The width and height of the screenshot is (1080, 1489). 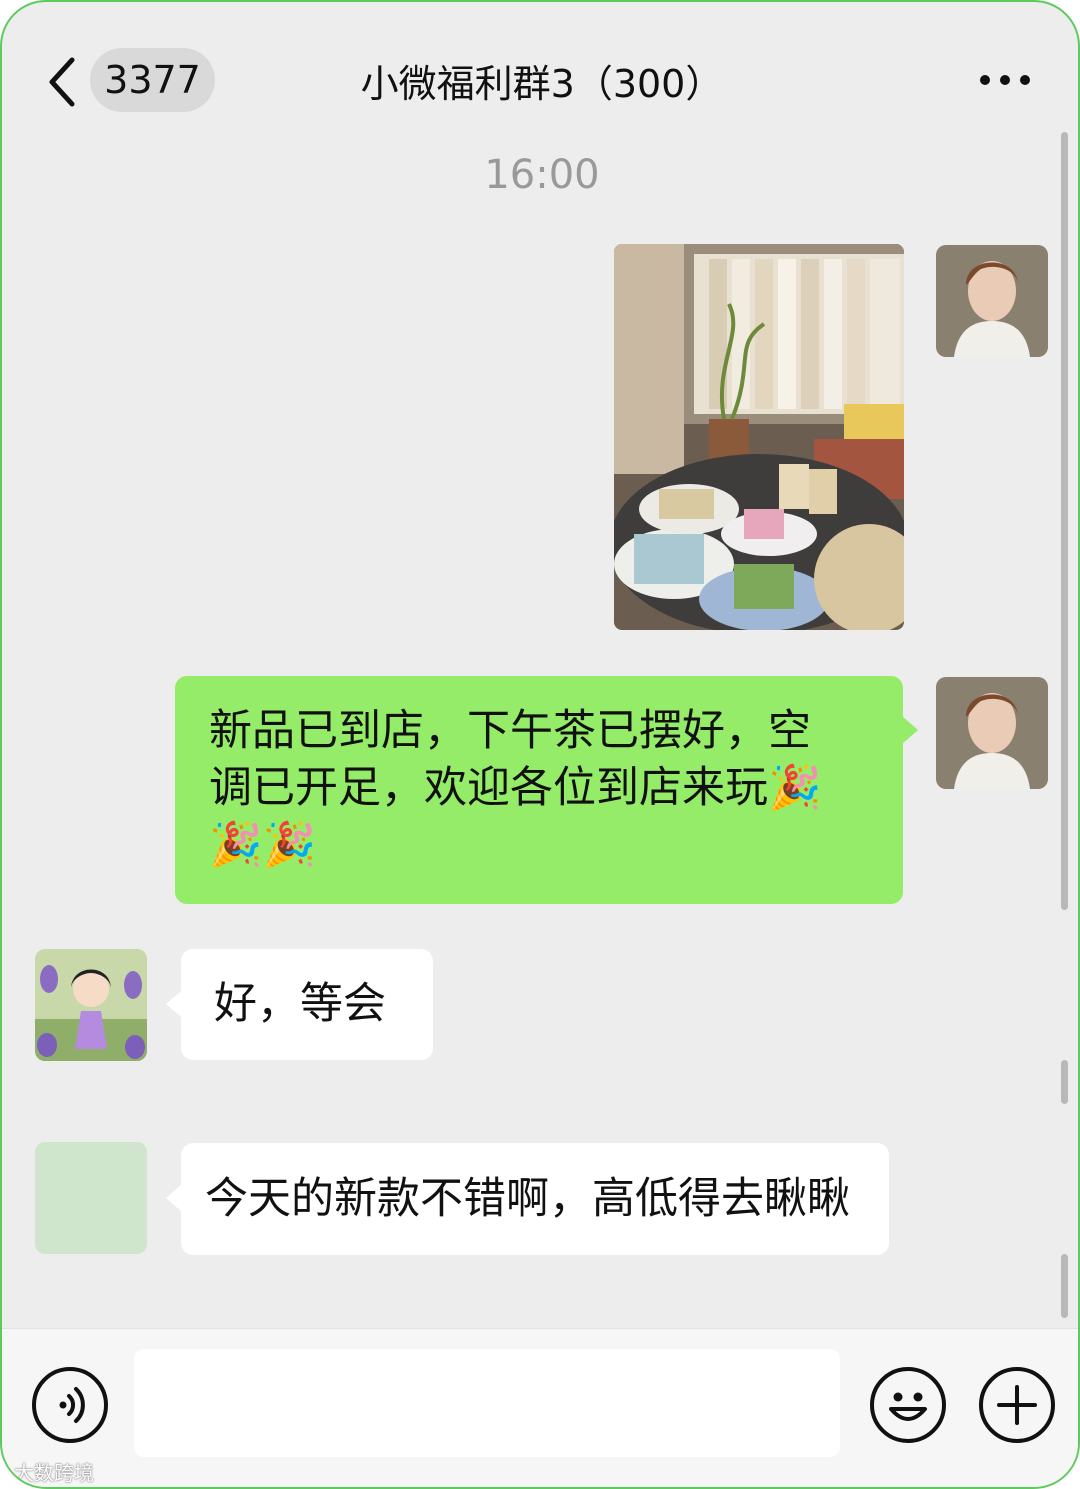 I want to click on chat-header: 3377 小微福利群3（300）, so click(x=540, y=67).